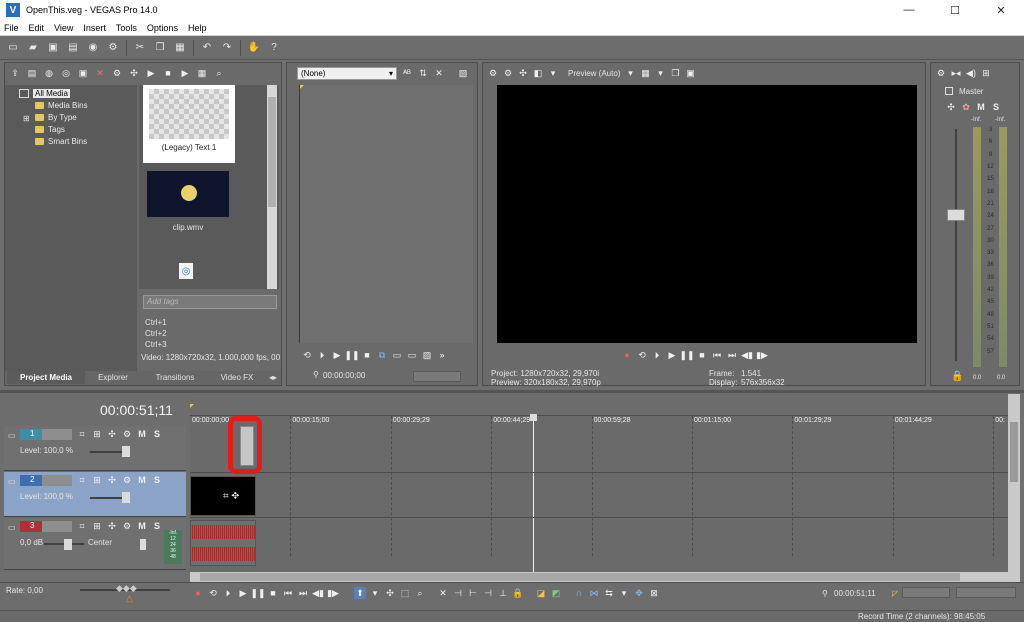 The width and height of the screenshot is (1024, 622). I want to click on lock-icon: 🔒, so click(957, 376).